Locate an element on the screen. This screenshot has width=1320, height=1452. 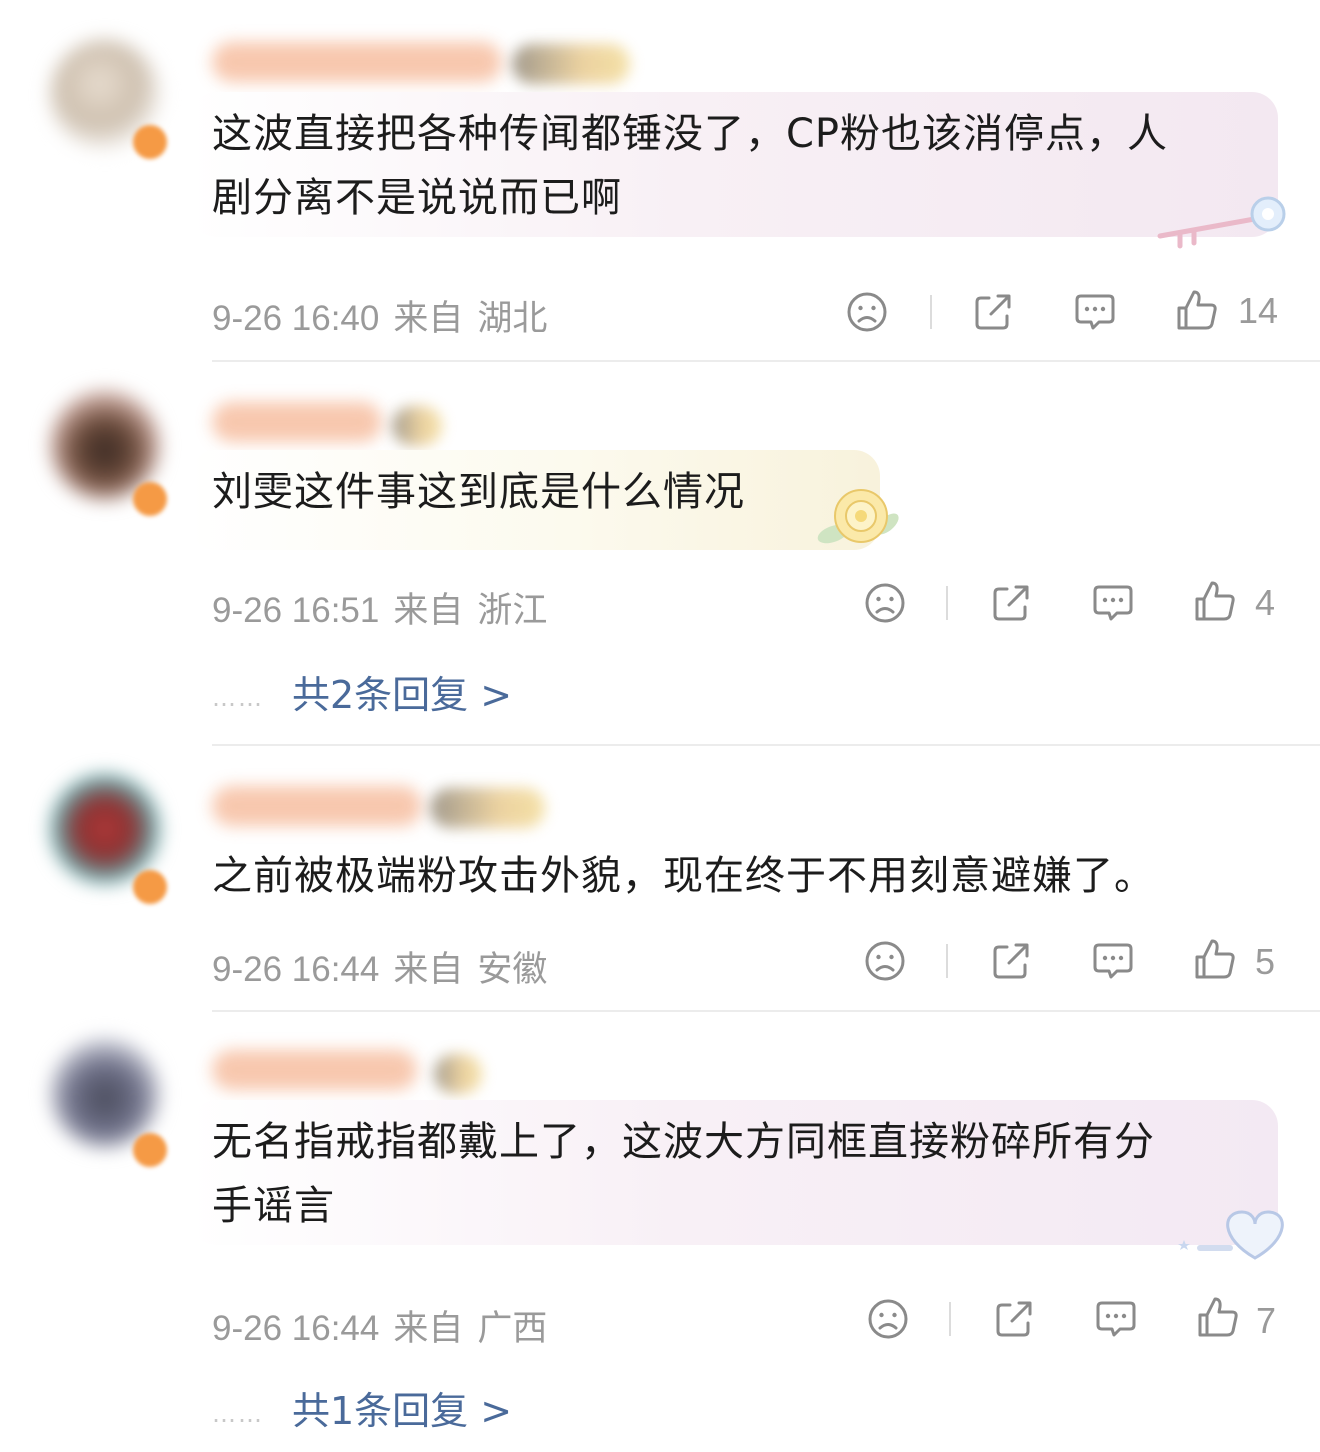
key-sticker-icon is located at coordinates (1221, 222).